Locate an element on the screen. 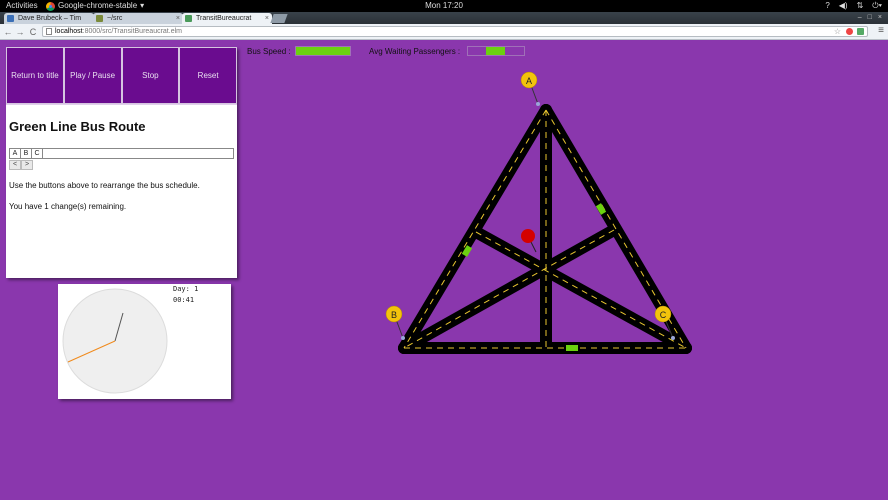 This screenshot has height=500, width=888. stop-label: C is located at coordinates (663, 315).